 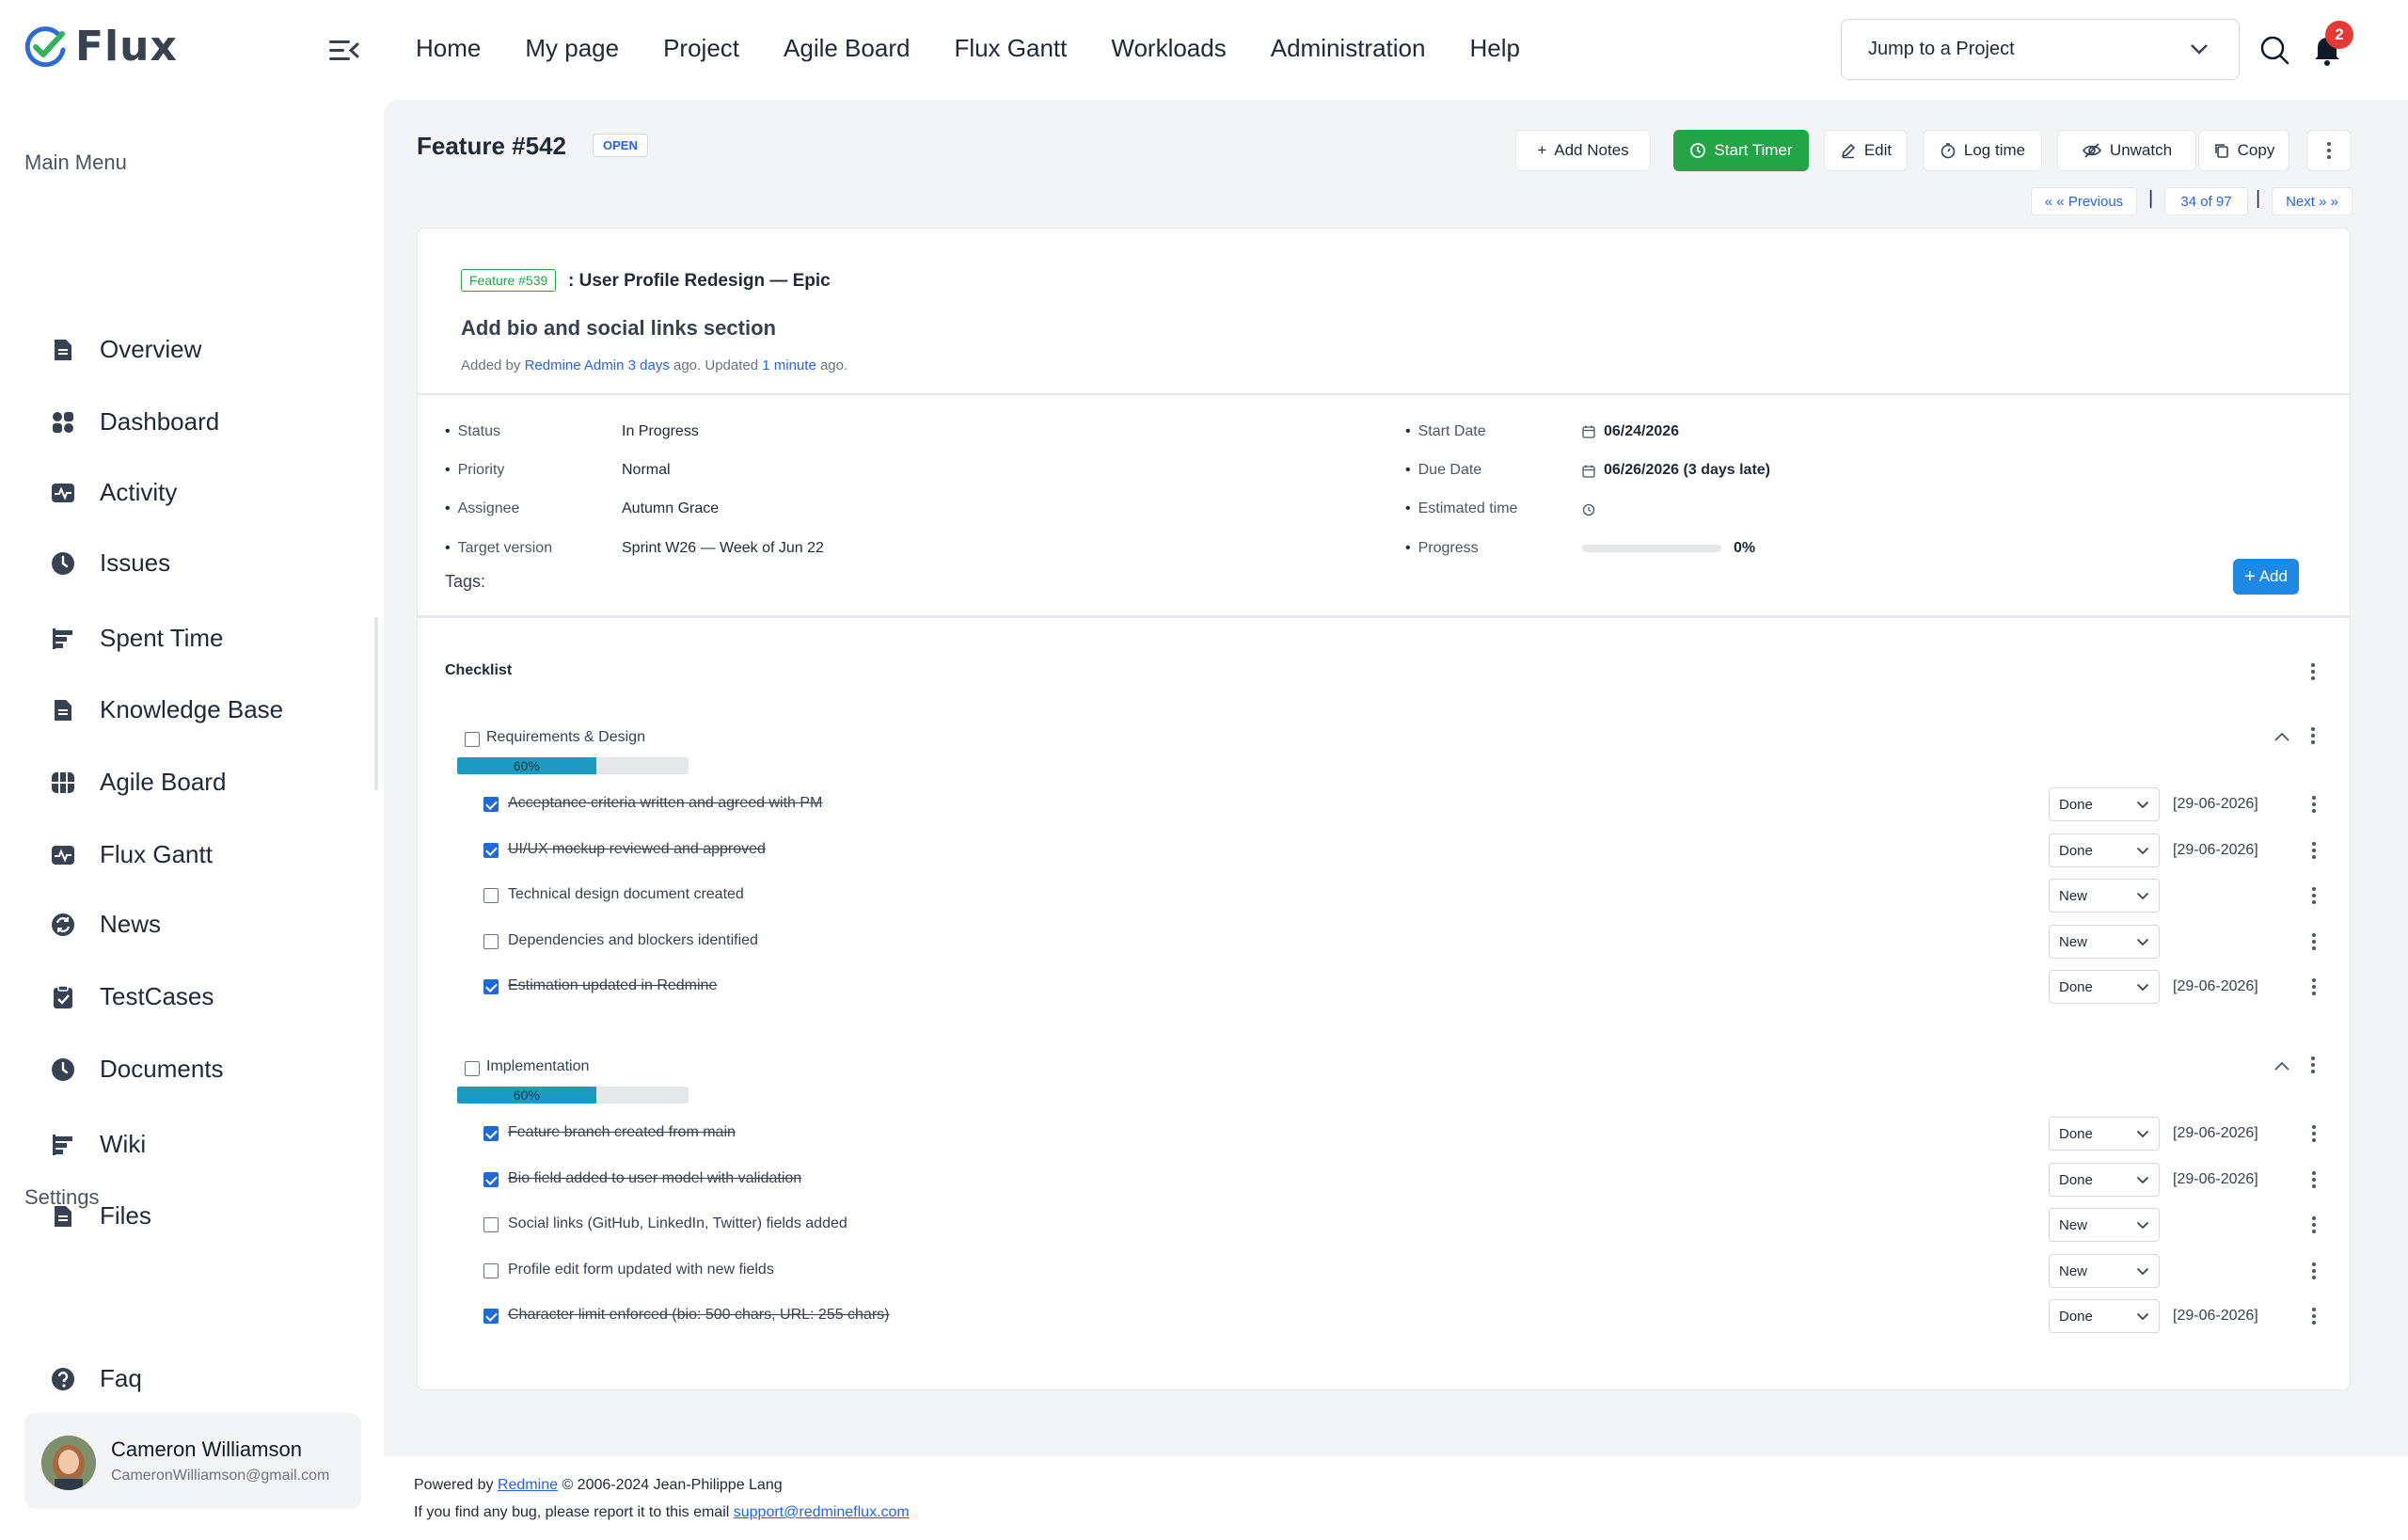 What do you see at coordinates (162, 638) in the screenshot?
I see `sidebar-item-label: Spent Time` at bounding box center [162, 638].